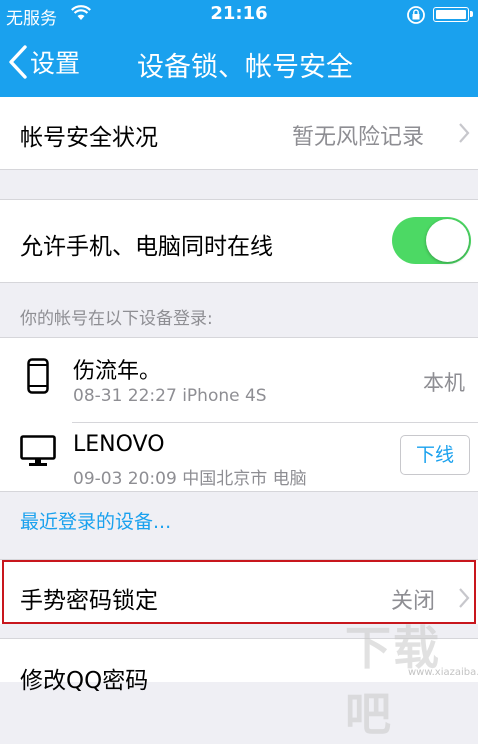 The width and height of the screenshot is (478, 744). I want to click on account-status-row: 帐号安全状况 暂无风险记录, so click(239, 133).